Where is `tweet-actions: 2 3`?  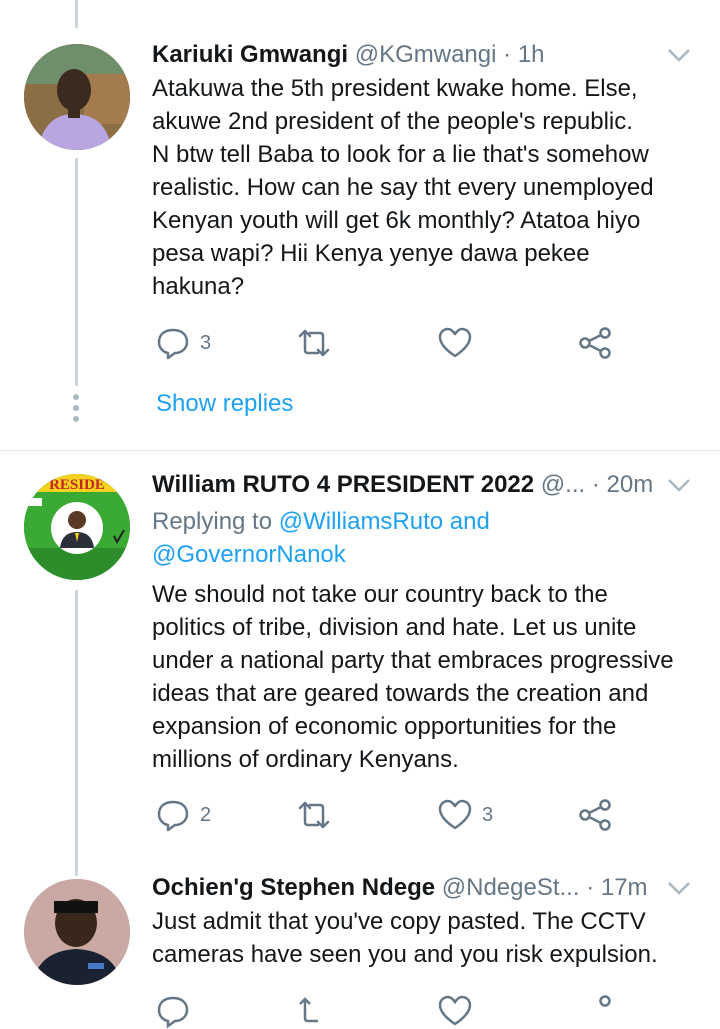
tweet-actions: 2 3 is located at coordinates (386, 815).